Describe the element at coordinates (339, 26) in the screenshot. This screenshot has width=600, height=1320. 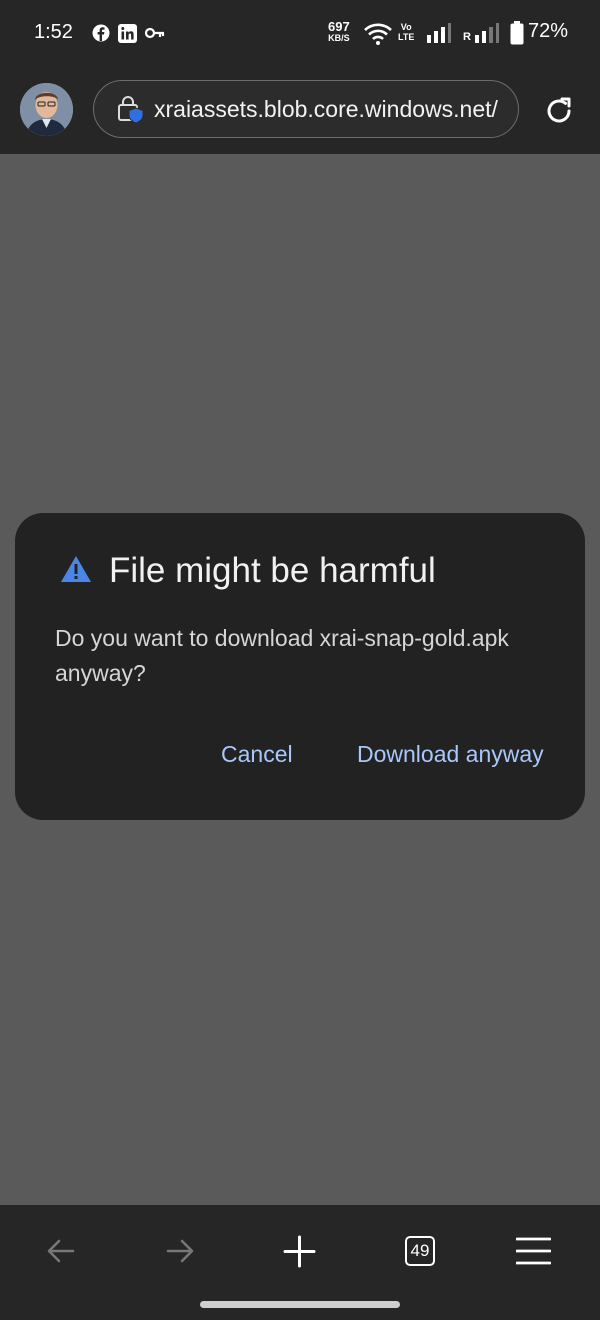
I see `network-speed-value: 697` at that location.